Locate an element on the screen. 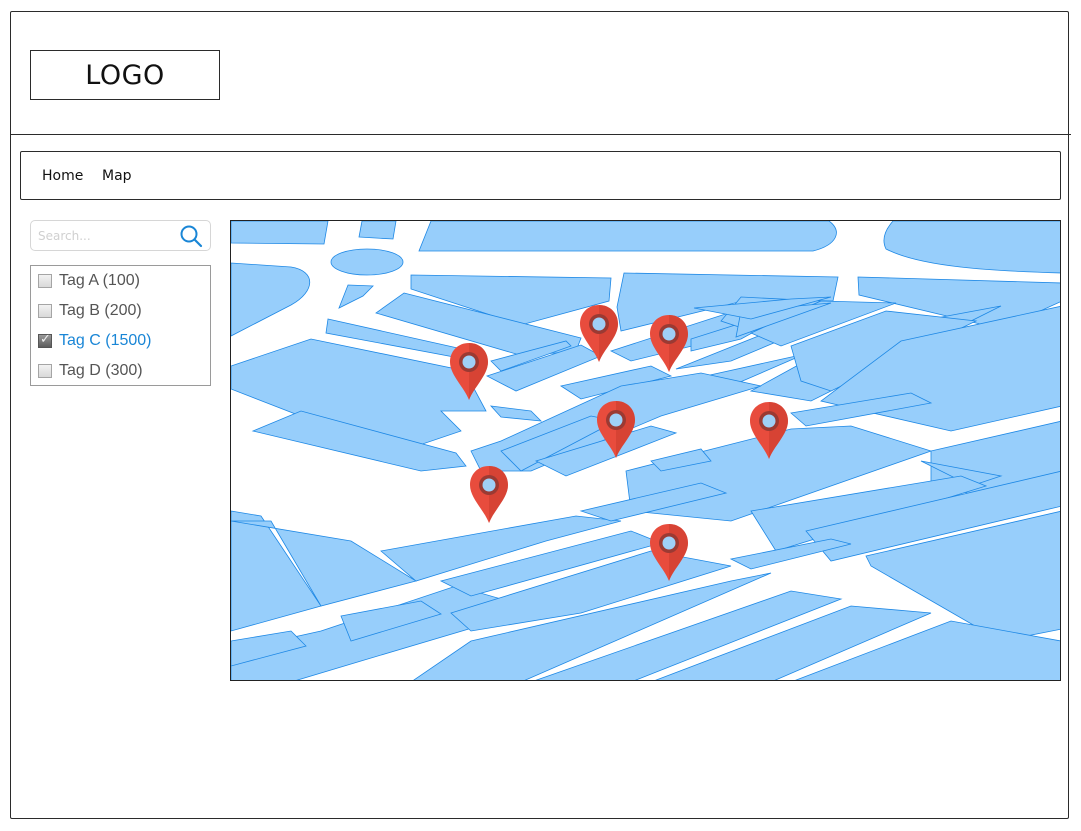  tag-a-label: Tag A (100) is located at coordinates (99, 280).